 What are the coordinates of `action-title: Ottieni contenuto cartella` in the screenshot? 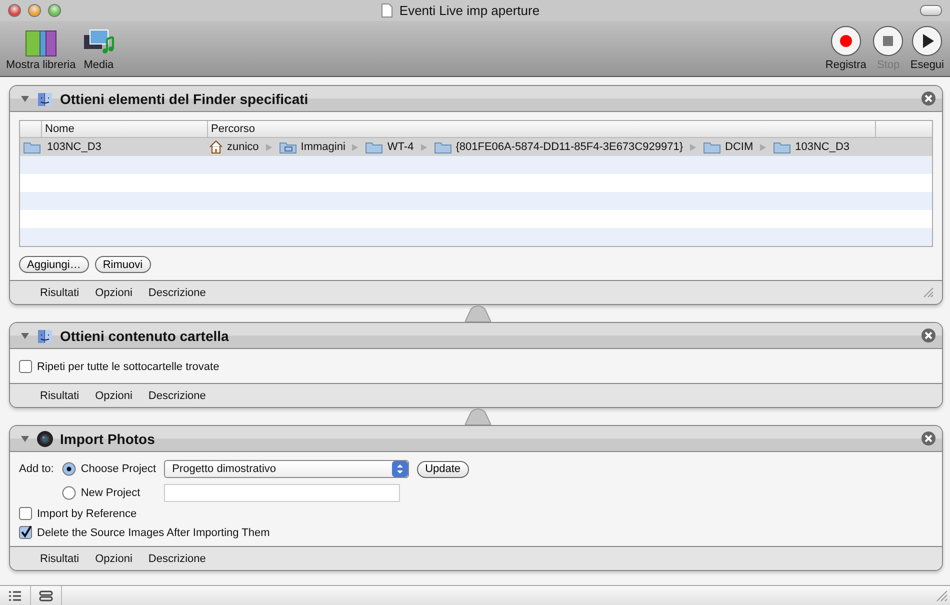 It's located at (144, 336).